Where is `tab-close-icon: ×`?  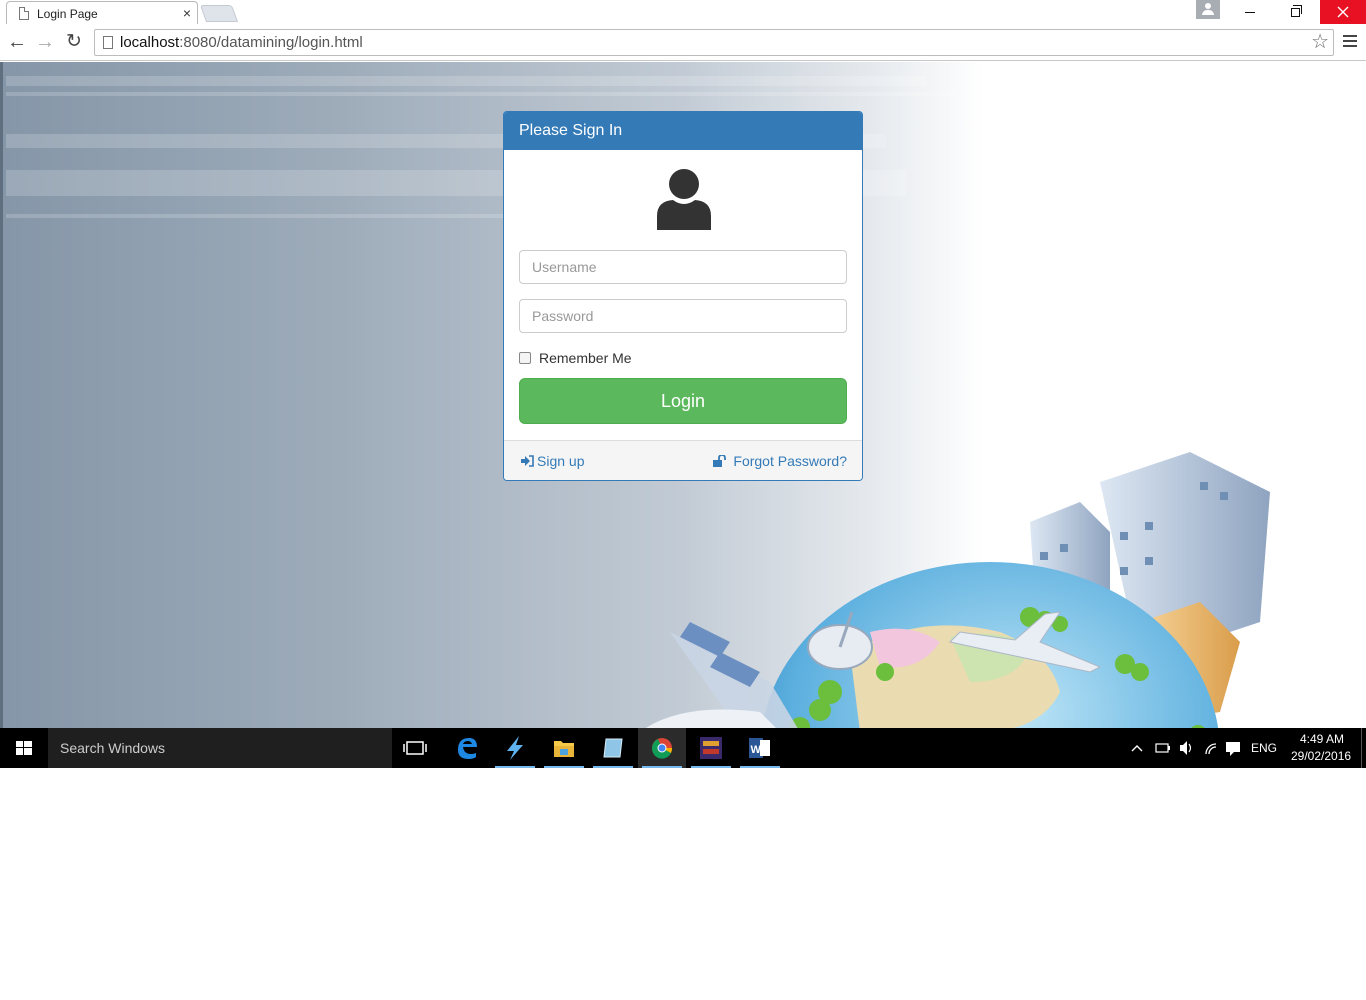
tab-close-icon: × is located at coordinates (187, 13).